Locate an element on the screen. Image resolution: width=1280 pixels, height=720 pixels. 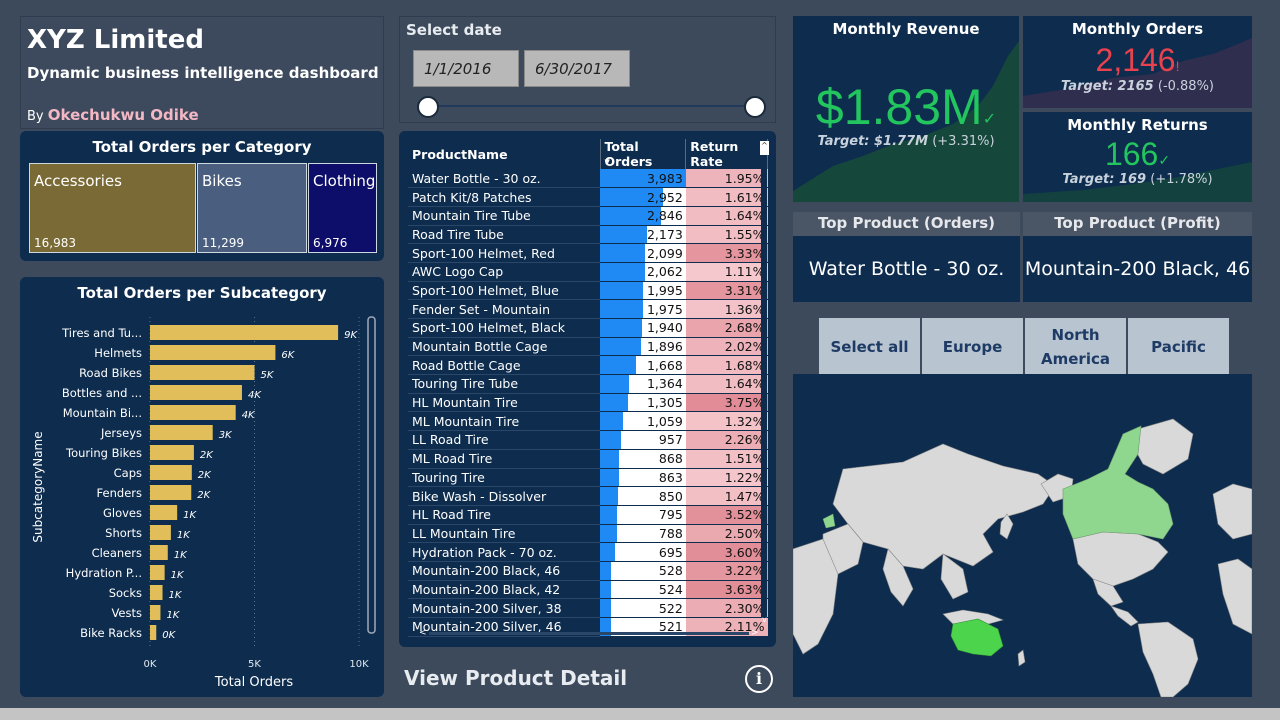
return-rate-value: 1.55% is located at coordinates (744, 234).